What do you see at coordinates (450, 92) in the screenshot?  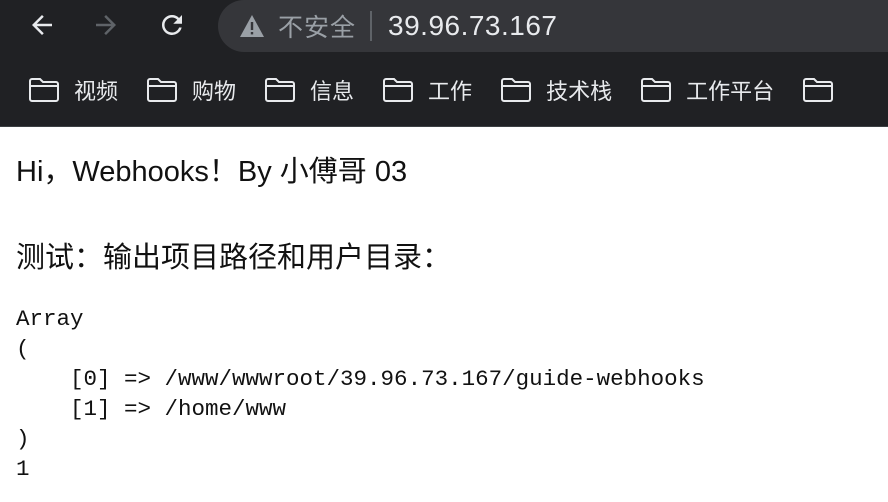 I see `bookmark-label: 工作` at bounding box center [450, 92].